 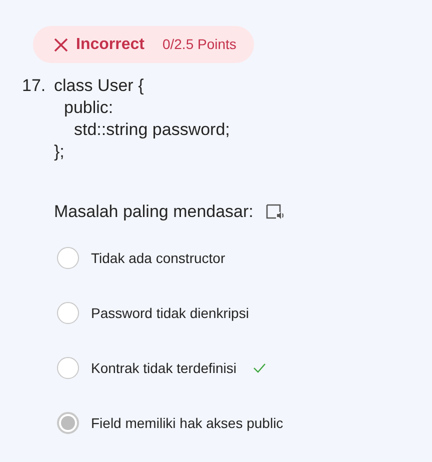 What do you see at coordinates (154, 212) in the screenshot?
I see `question-prompt: Masalah paling mendasar:` at bounding box center [154, 212].